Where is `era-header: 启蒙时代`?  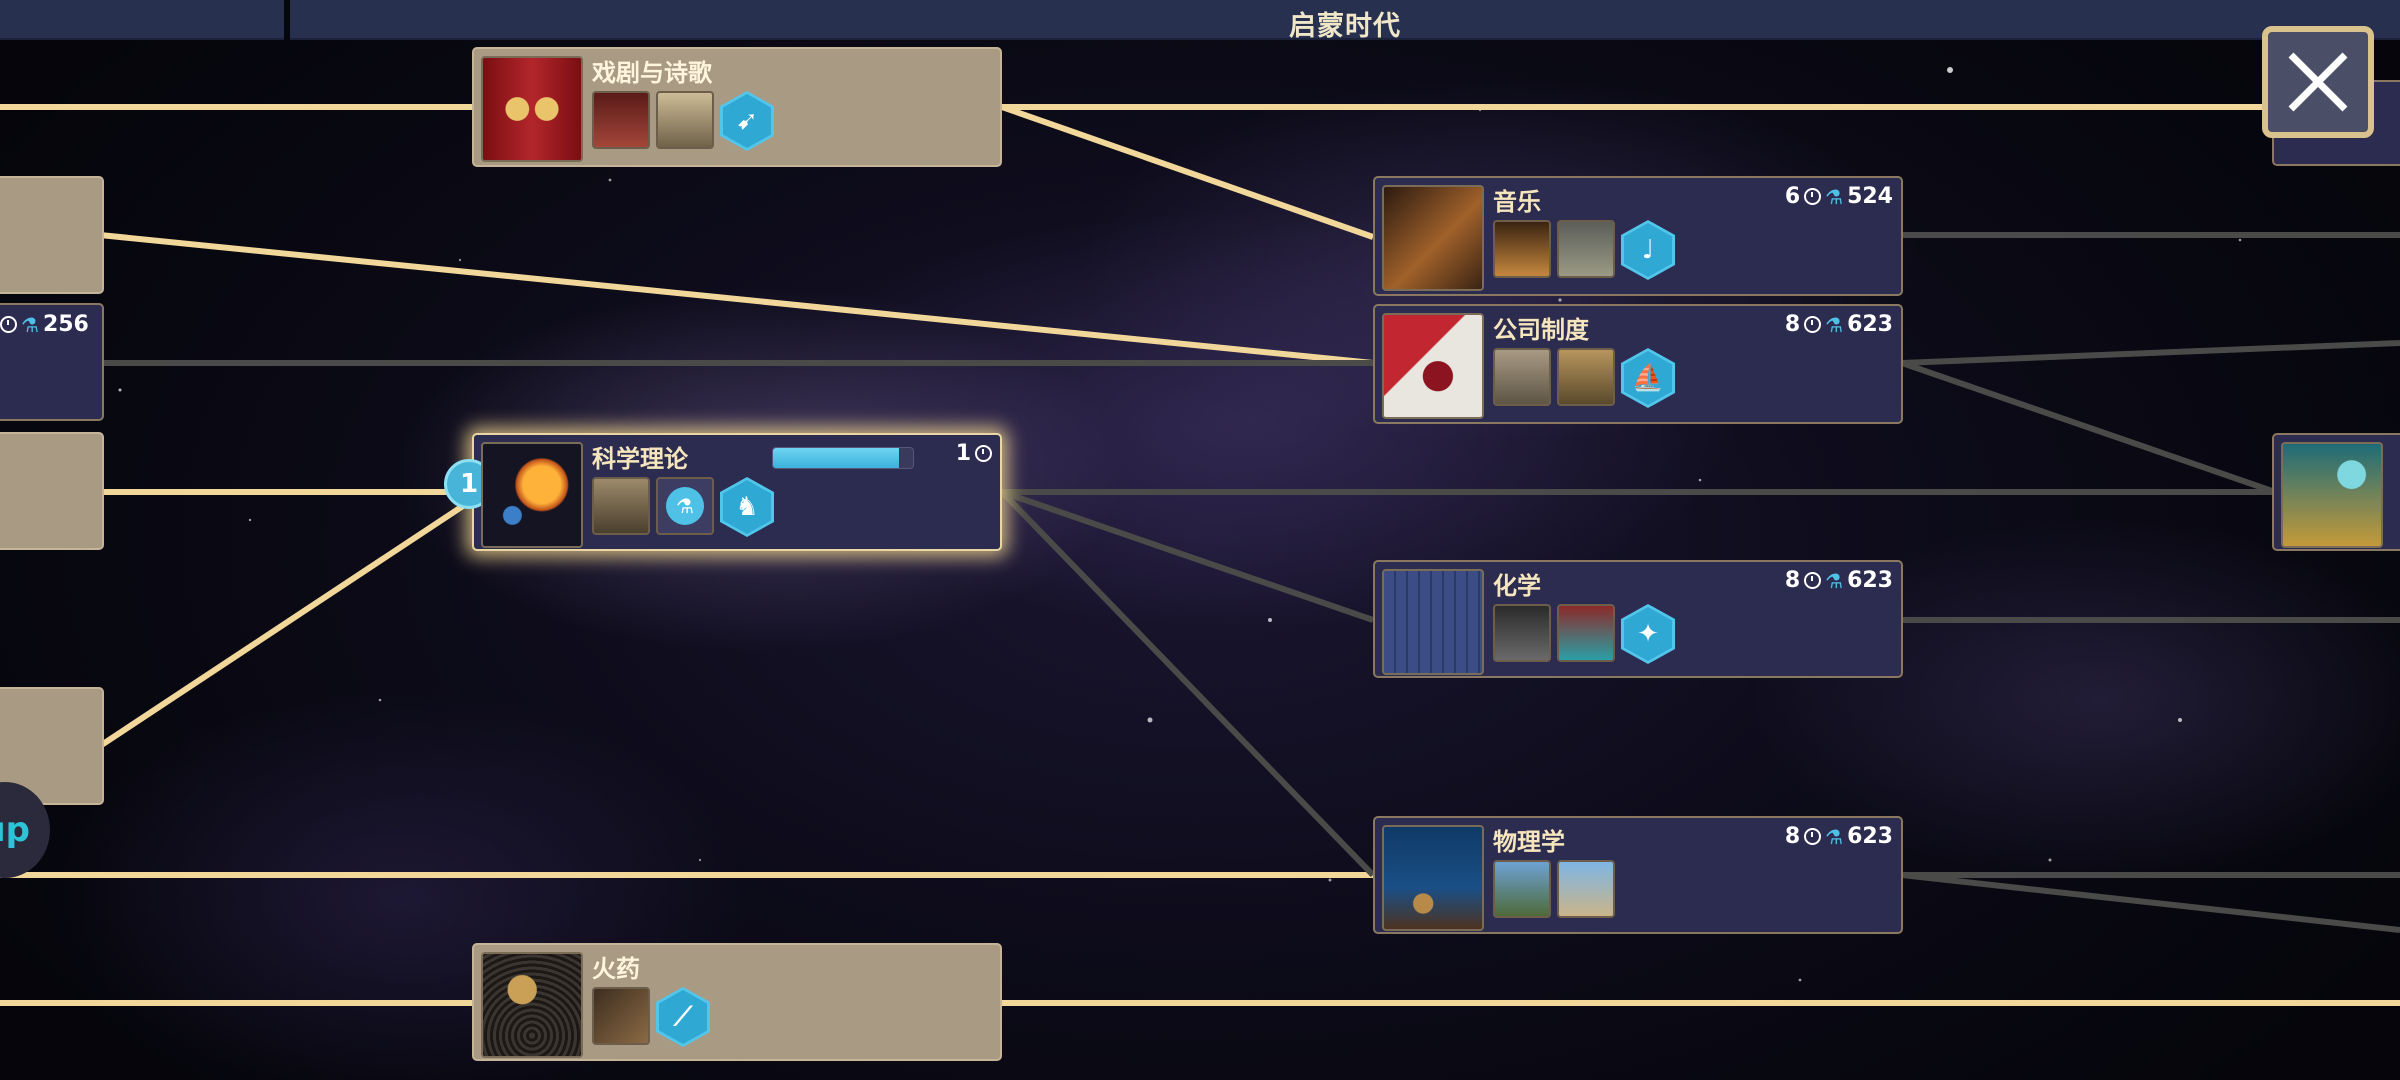
era-header: 启蒙时代 is located at coordinates (1200, 21).